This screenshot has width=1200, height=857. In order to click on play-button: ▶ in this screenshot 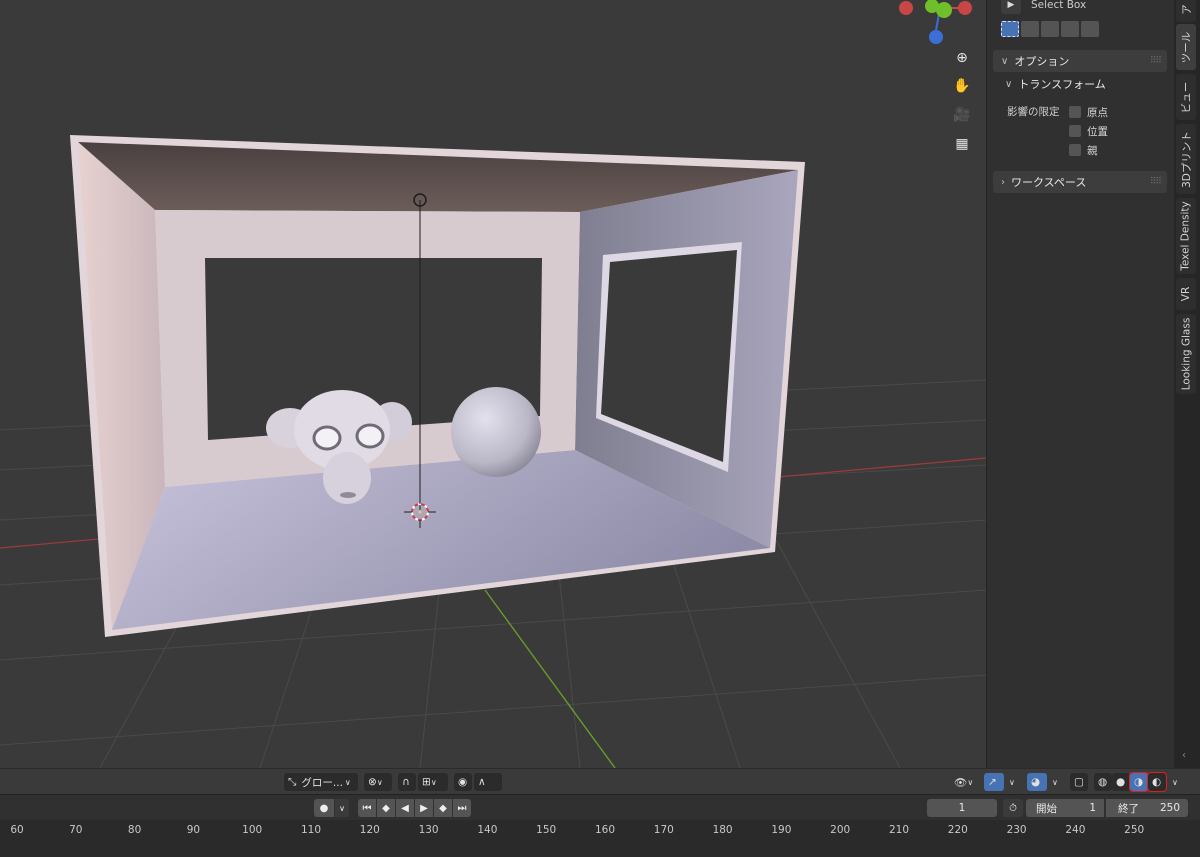, I will do `click(424, 808)`.